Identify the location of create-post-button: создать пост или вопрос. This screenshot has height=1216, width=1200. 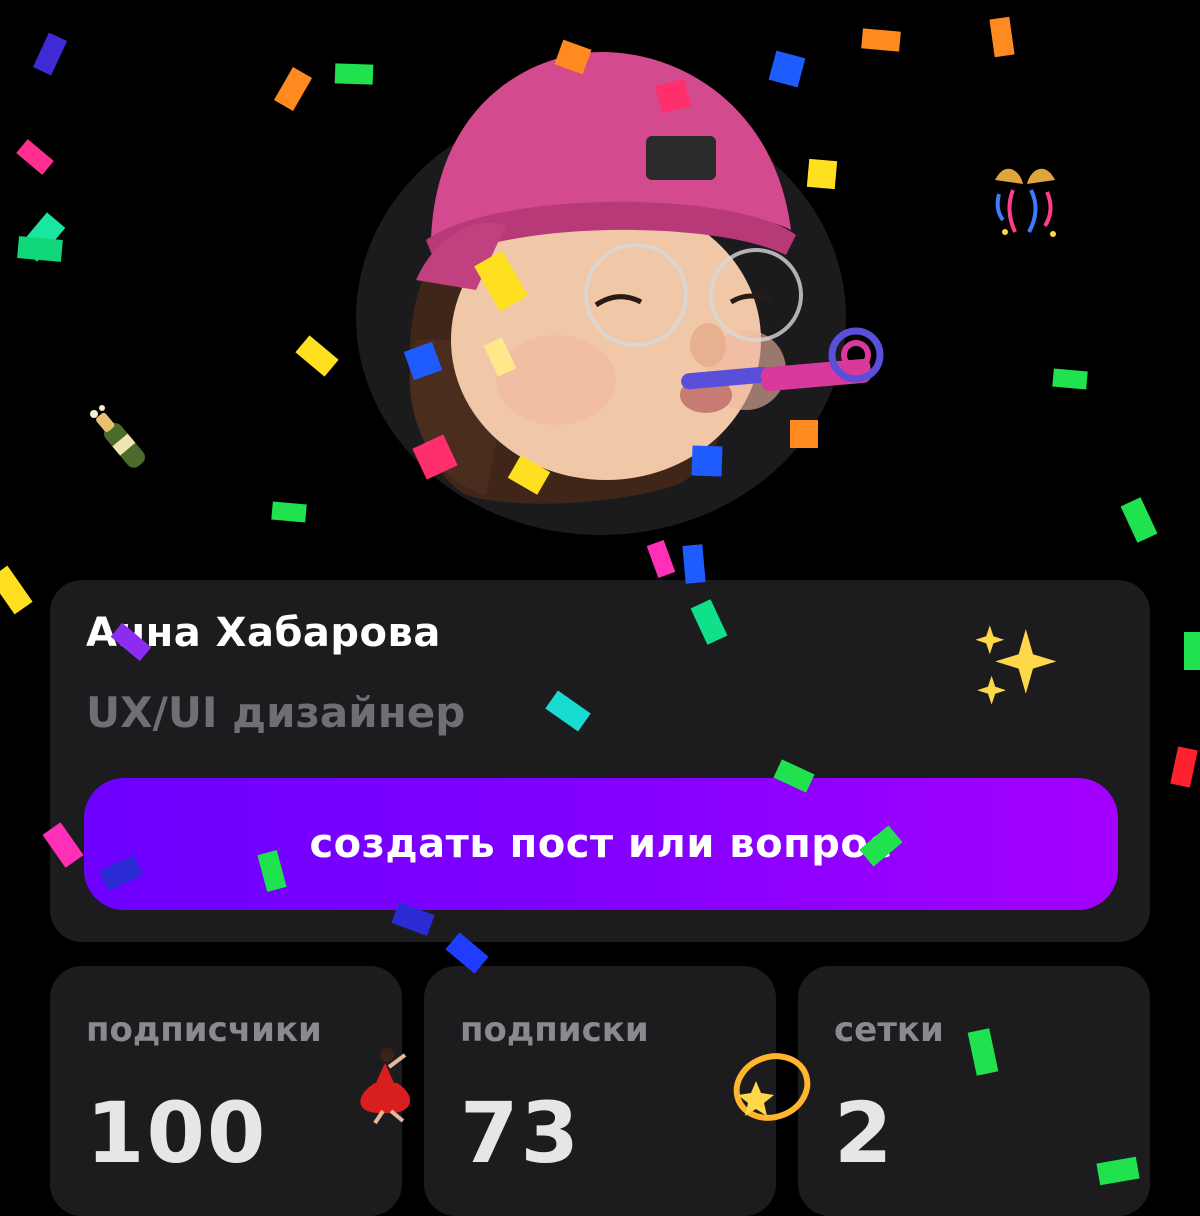
(601, 844).